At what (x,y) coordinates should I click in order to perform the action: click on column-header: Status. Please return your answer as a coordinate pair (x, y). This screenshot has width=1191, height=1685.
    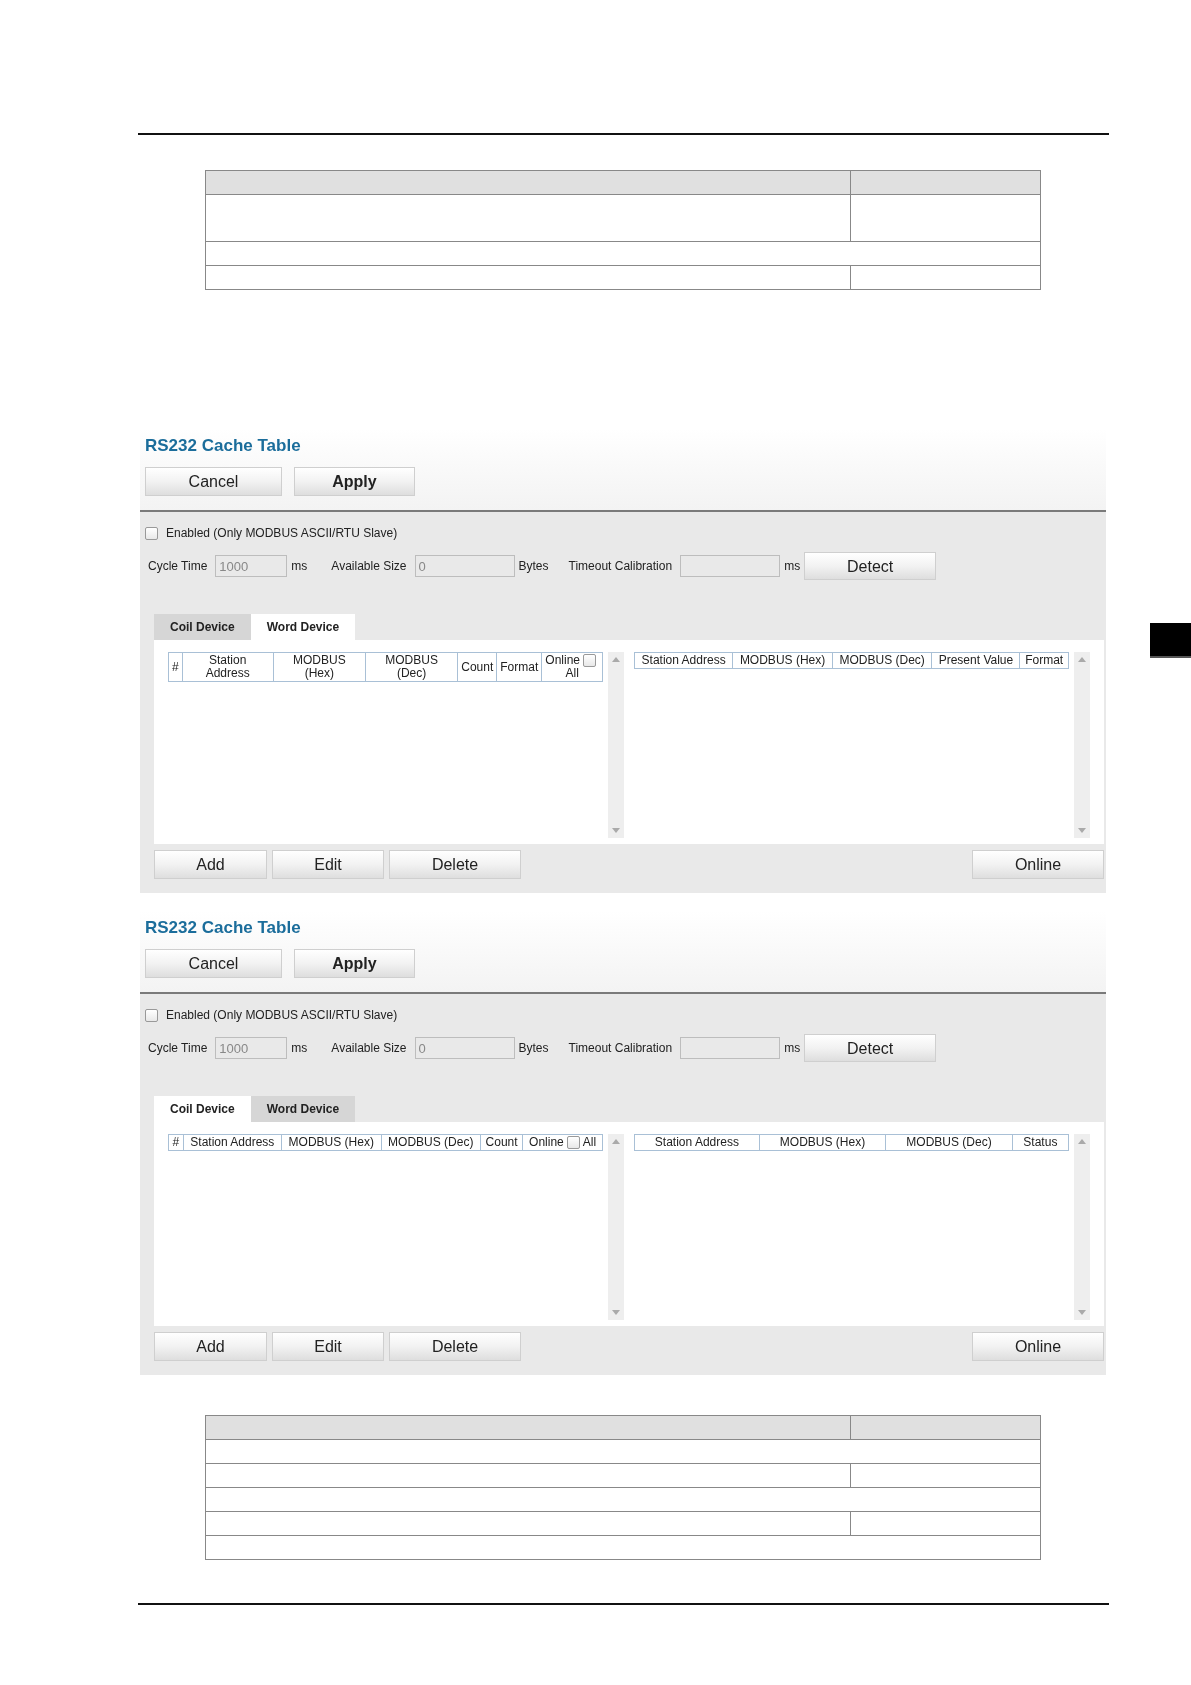
    Looking at the image, I should click on (1040, 1142).